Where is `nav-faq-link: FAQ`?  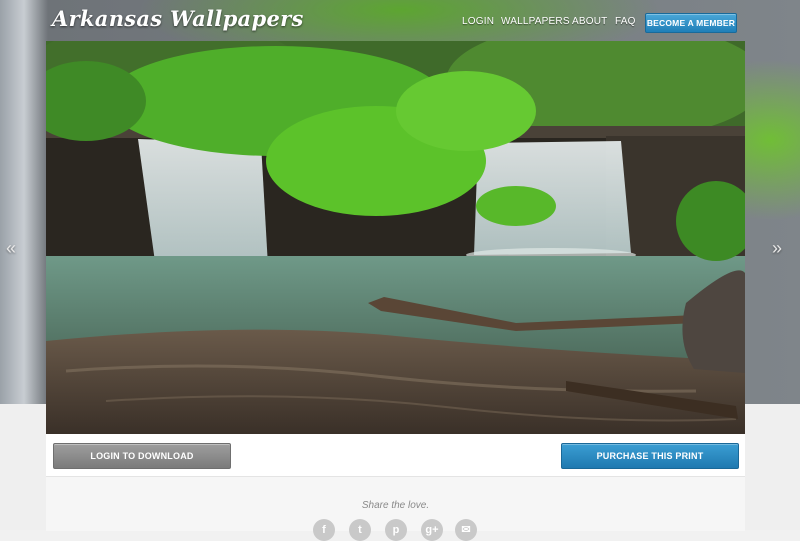
nav-faq-link: FAQ is located at coordinates (625, 21).